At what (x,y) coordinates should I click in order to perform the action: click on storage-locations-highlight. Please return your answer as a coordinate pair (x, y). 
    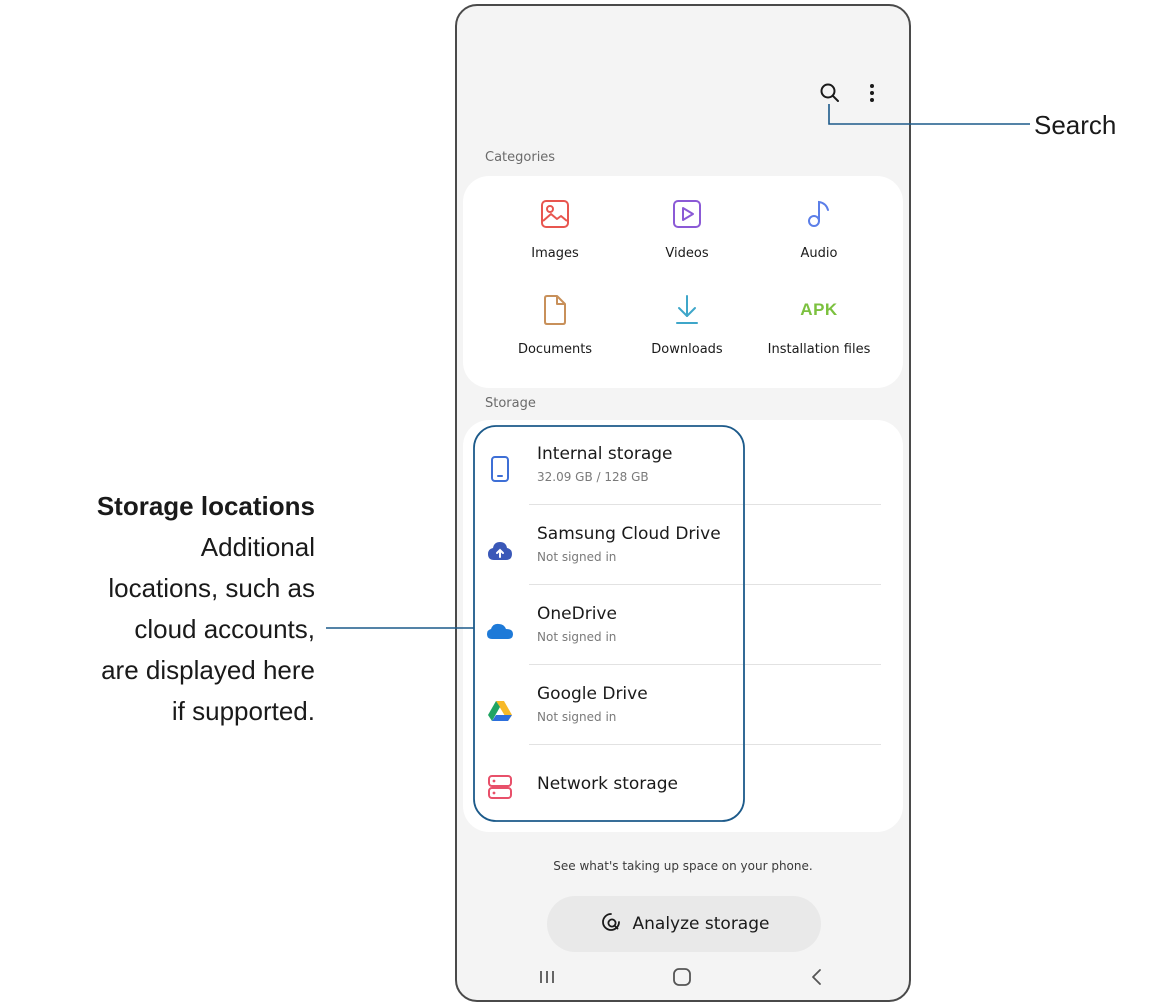
    Looking at the image, I should click on (609, 623).